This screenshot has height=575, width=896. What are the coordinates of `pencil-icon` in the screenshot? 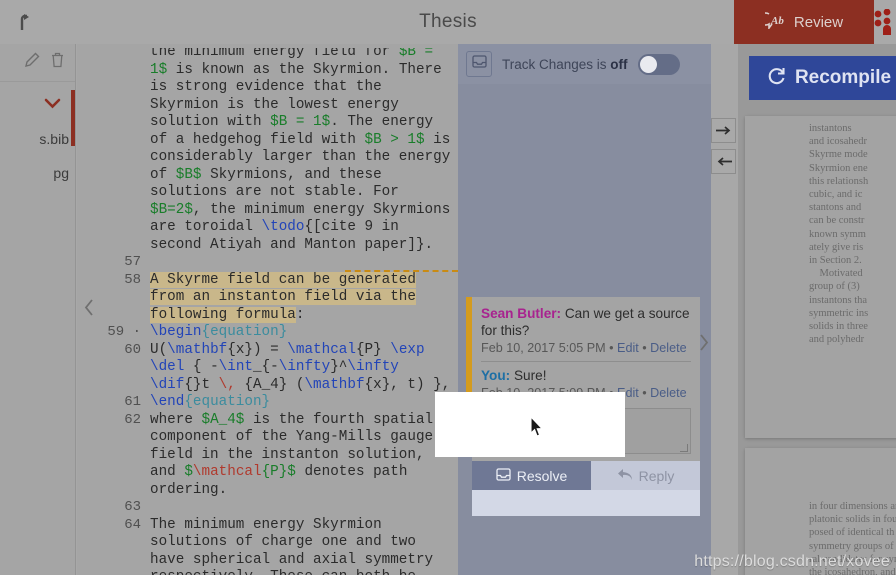 It's located at (32, 62).